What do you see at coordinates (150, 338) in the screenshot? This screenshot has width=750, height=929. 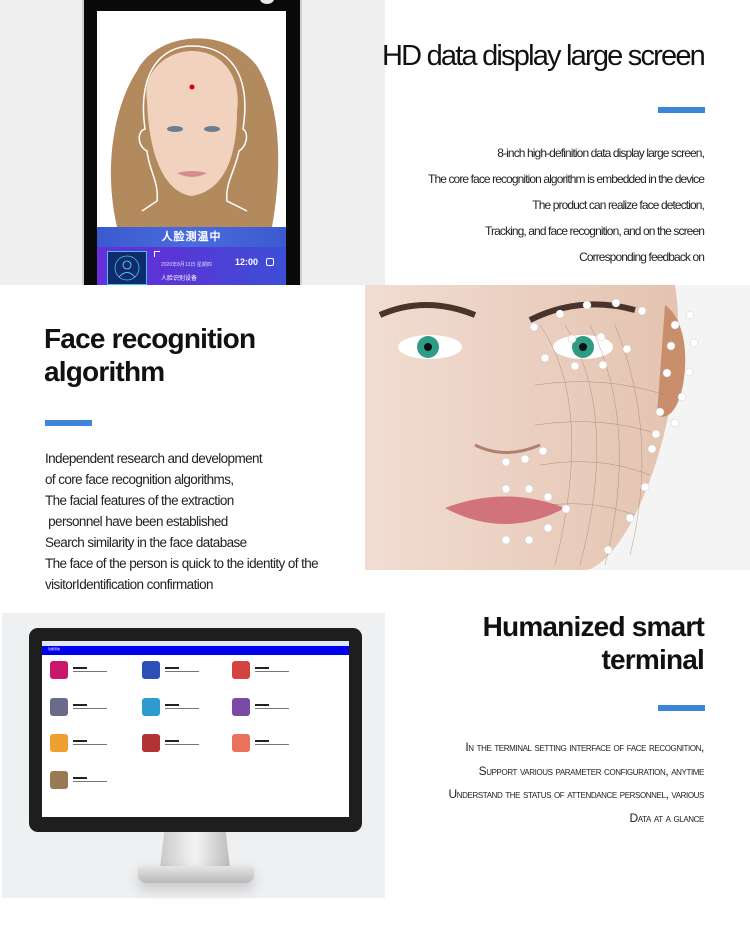 I see `title-line: Face recognition` at bounding box center [150, 338].